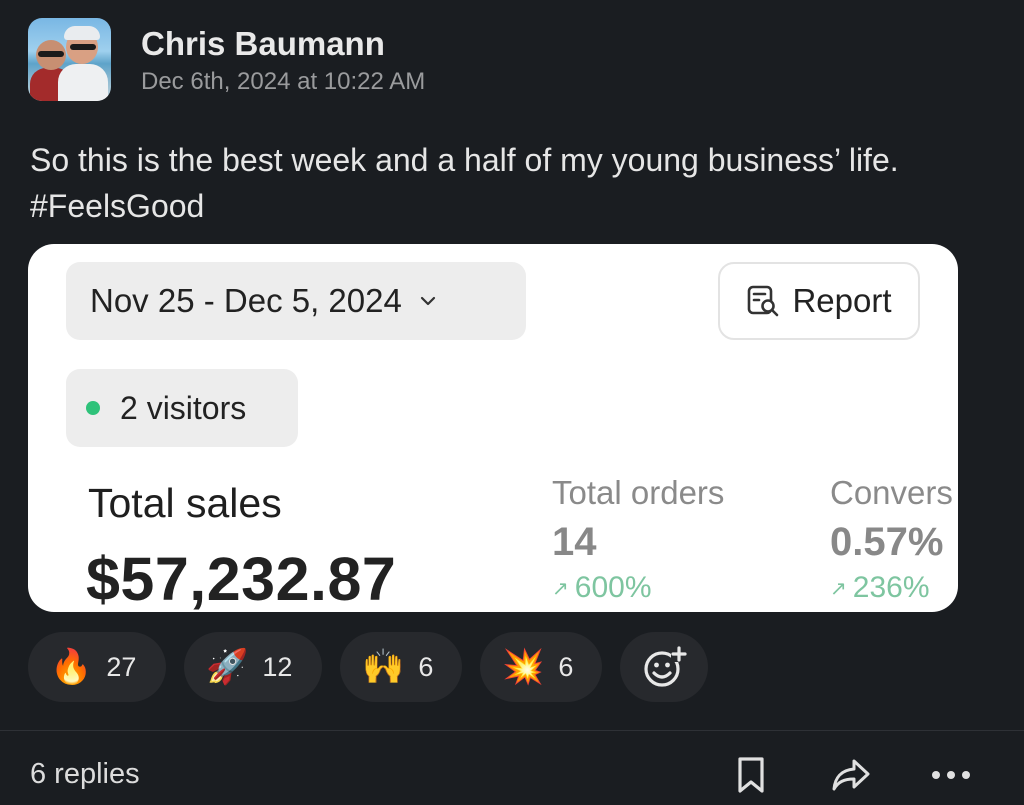  I want to click on add-emoji-icon, so click(665, 666).